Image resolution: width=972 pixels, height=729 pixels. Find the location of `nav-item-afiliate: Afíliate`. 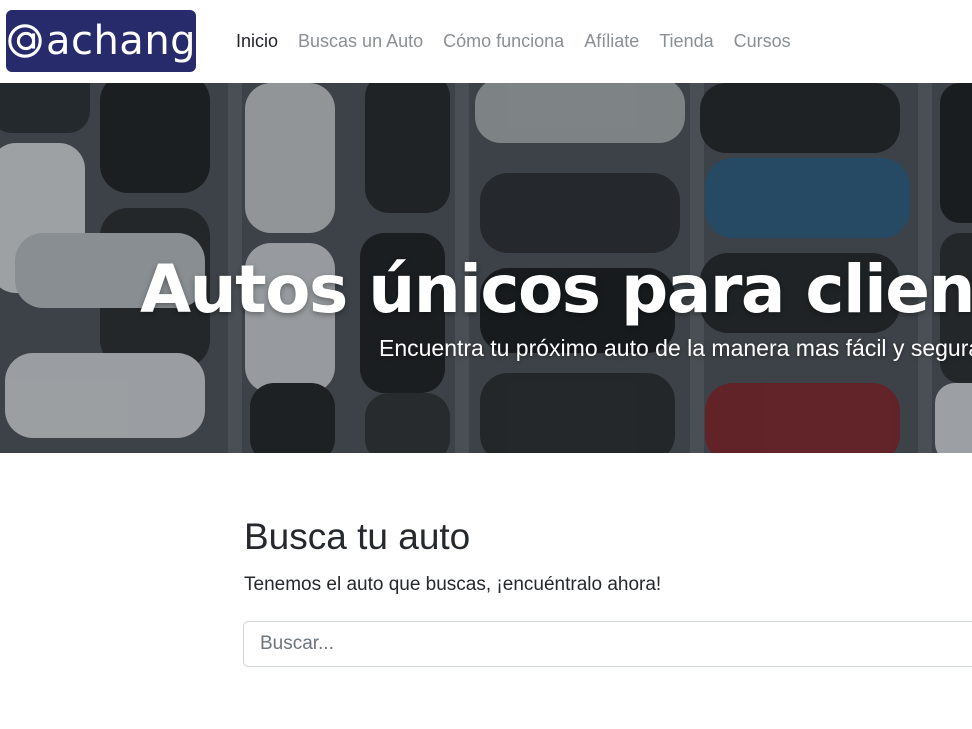

nav-item-afiliate: Afíliate is located at coordinates (611, 41).